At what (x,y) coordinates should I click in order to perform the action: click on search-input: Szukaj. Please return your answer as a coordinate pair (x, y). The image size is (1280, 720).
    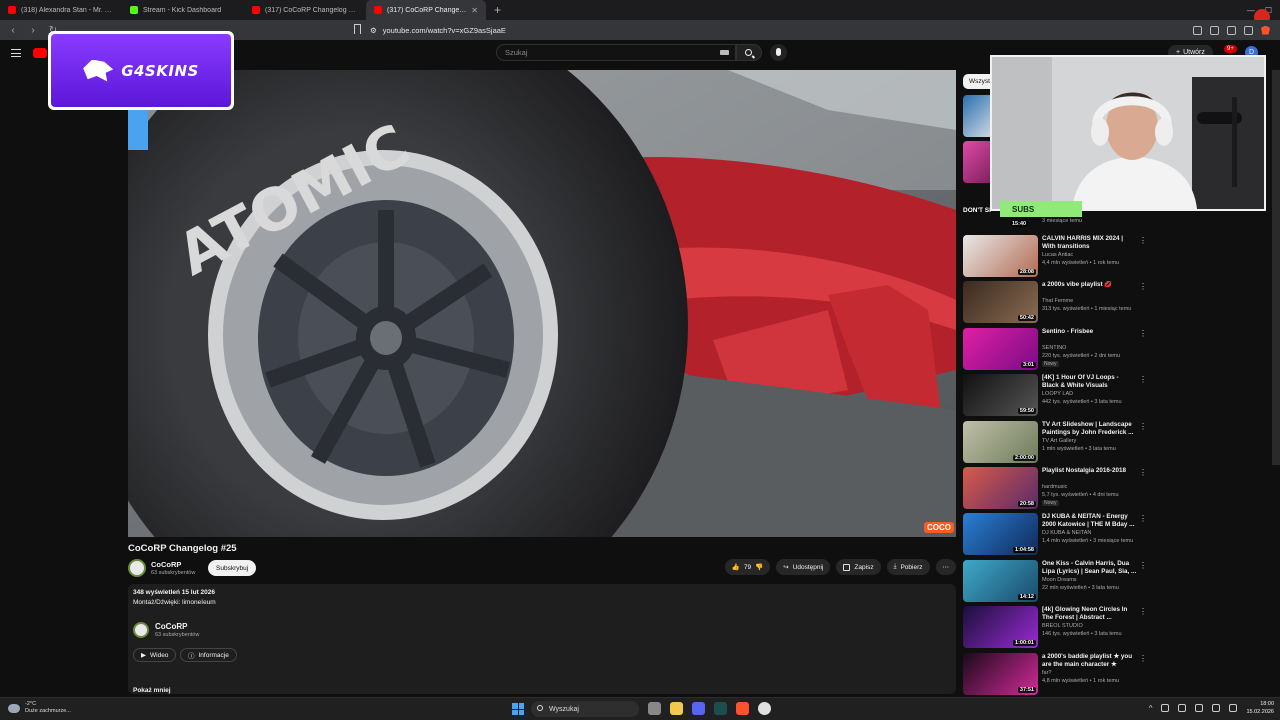
    Looking at the image, I should click on (616, 52).